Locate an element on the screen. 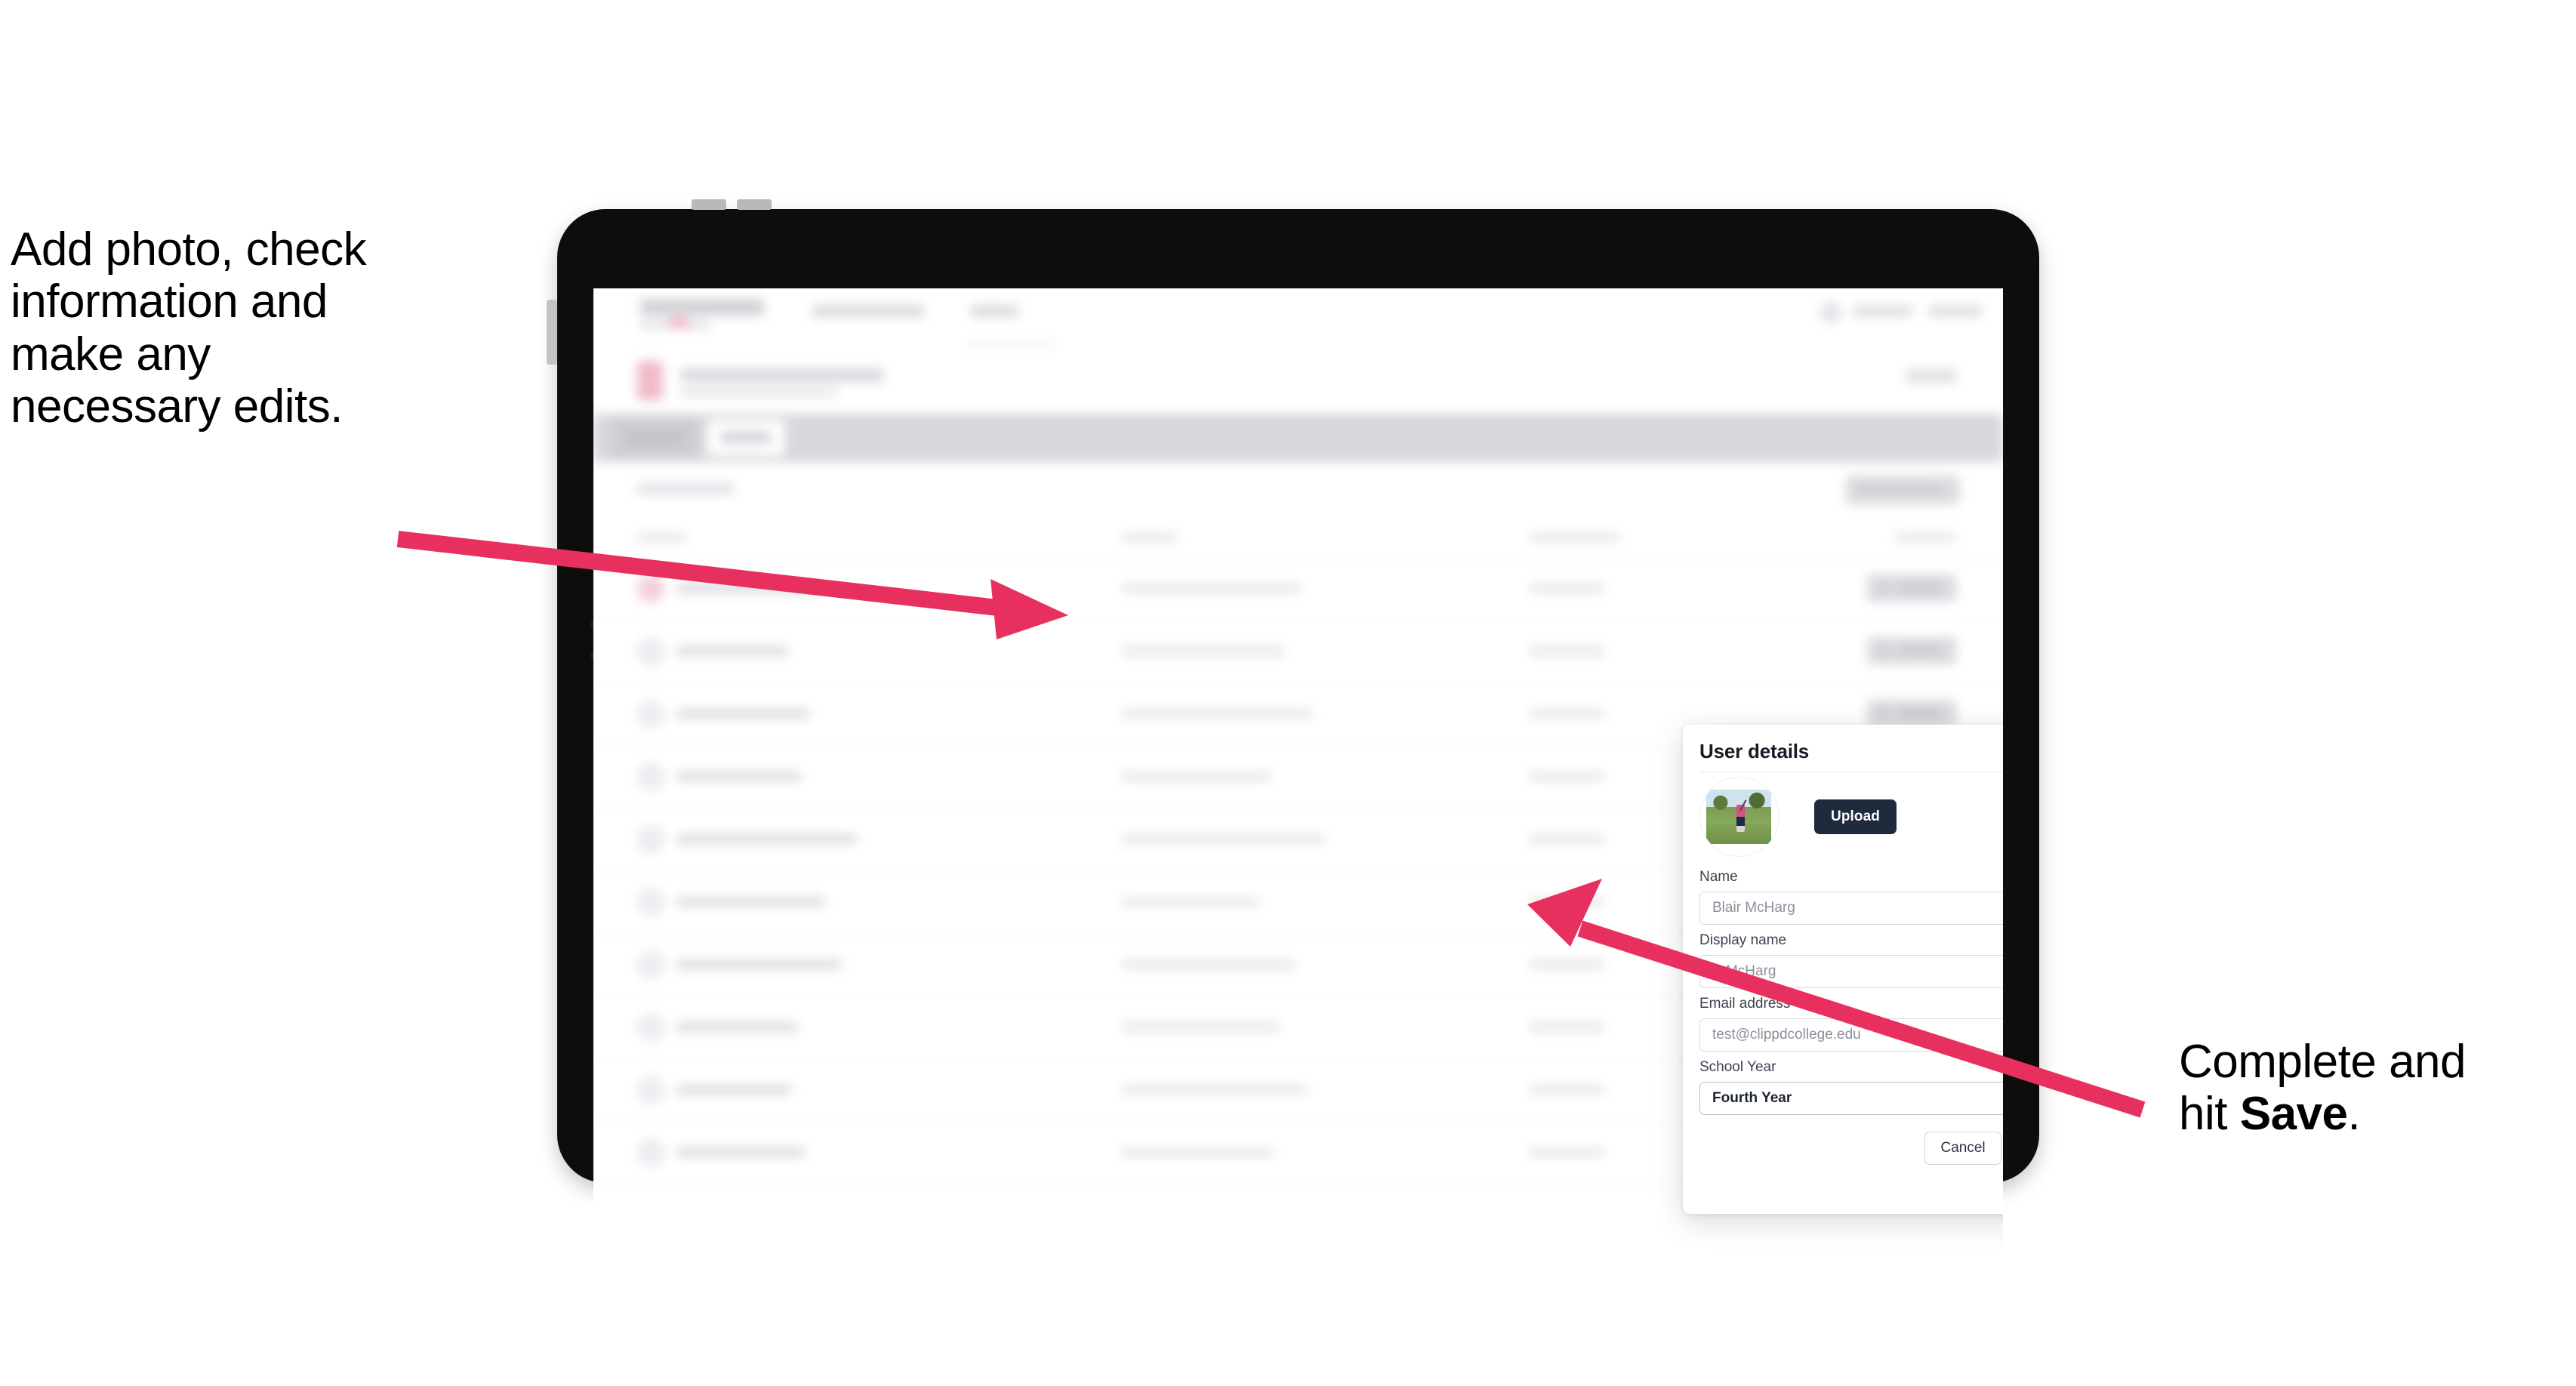 This screenshot has height=1386, width=2576. volume-up-button is located at coordinates (709, 204).